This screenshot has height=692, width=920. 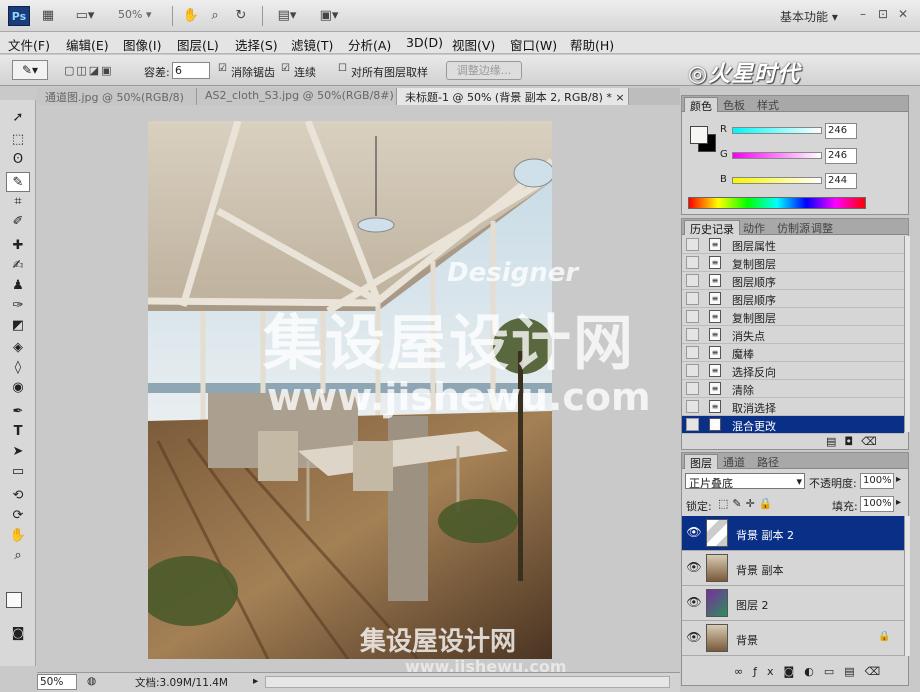 I want to click on zoom-tool-icon: ⌕, so click(x=18, y=556).